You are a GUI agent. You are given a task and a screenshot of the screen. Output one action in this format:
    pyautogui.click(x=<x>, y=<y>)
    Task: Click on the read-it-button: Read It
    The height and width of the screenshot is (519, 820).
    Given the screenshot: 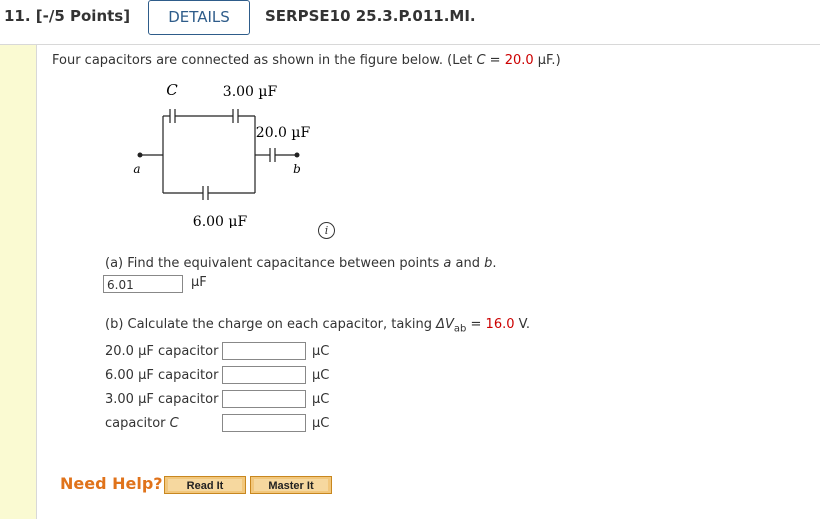 What is the action you would take?
    pyautogui.click(x=205, y=485)
    